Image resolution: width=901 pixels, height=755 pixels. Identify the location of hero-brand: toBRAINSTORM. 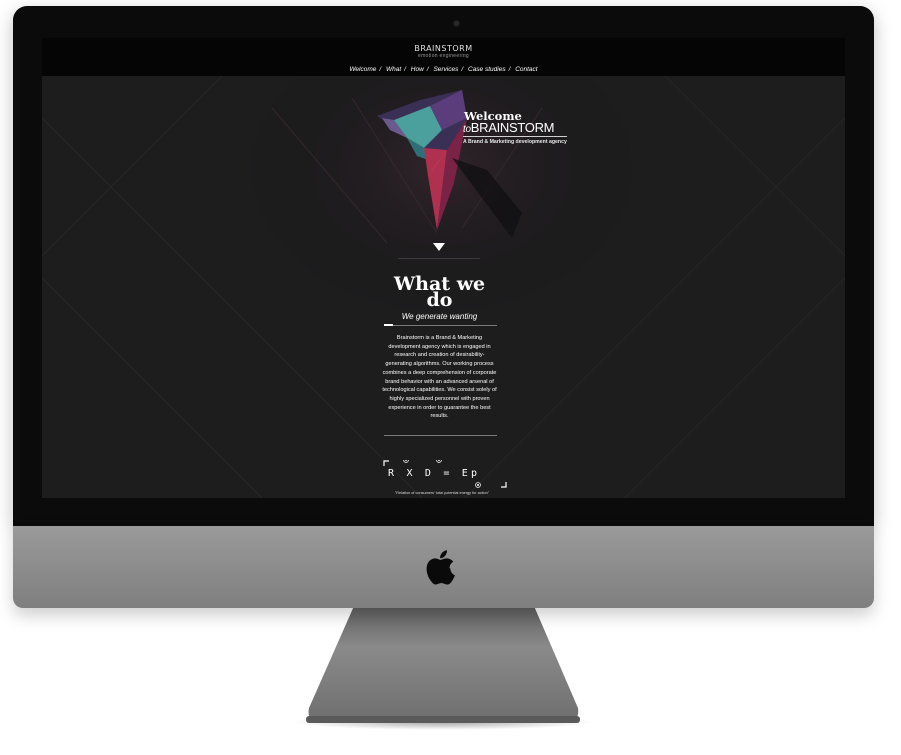
(508, 127).